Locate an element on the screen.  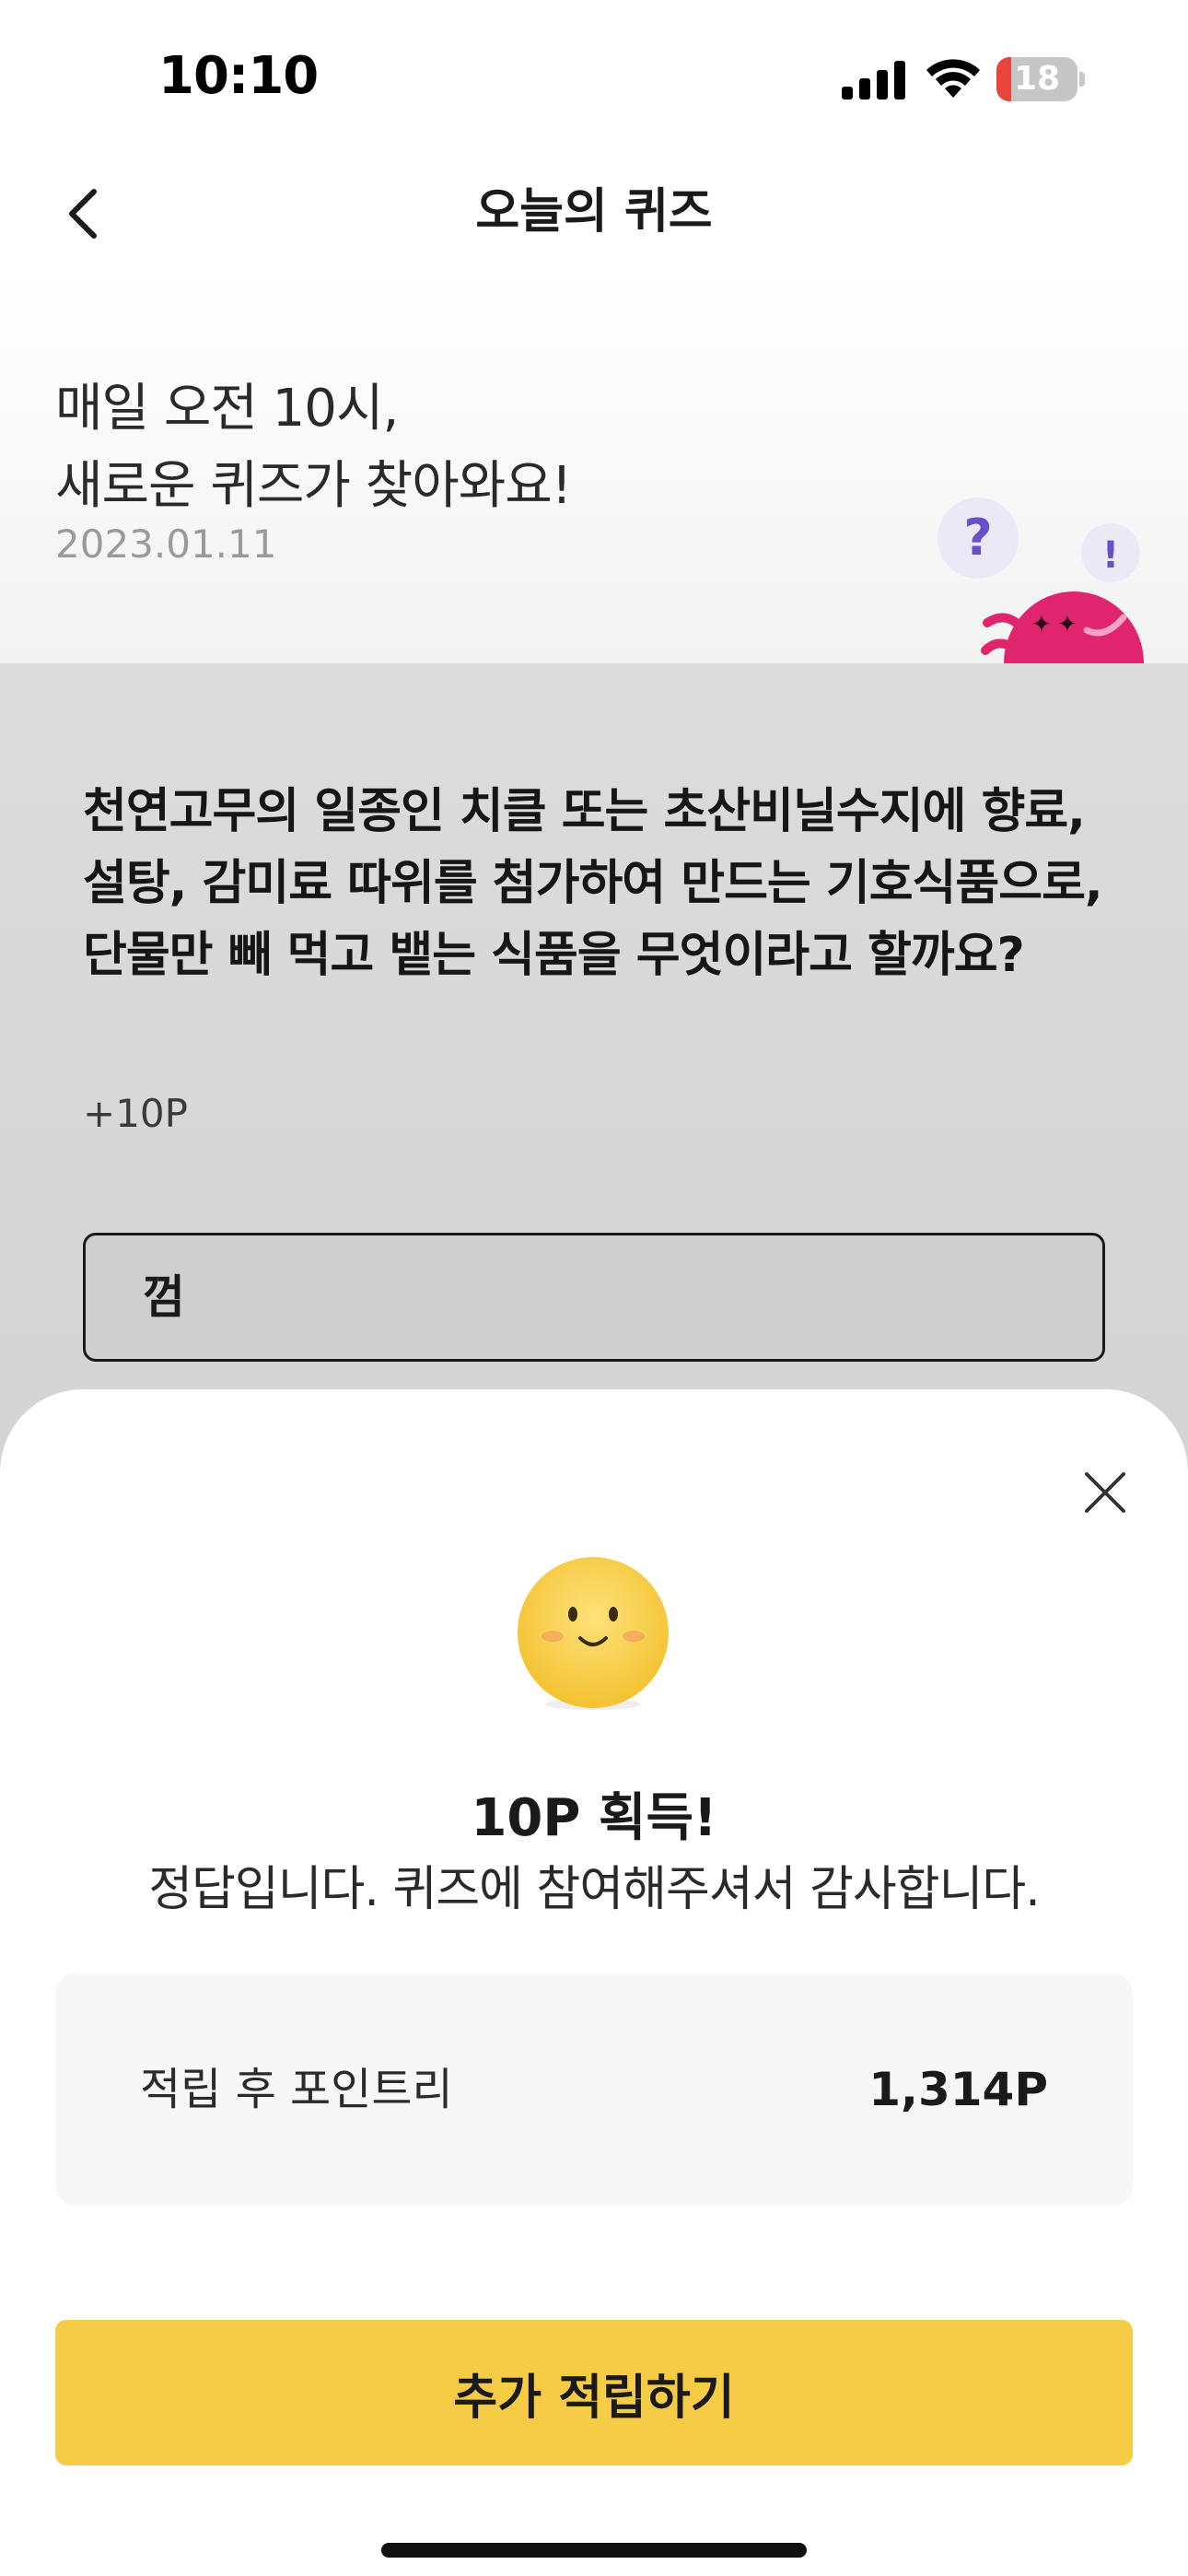
chevron-left-icon is located at coordinates (83, 214).